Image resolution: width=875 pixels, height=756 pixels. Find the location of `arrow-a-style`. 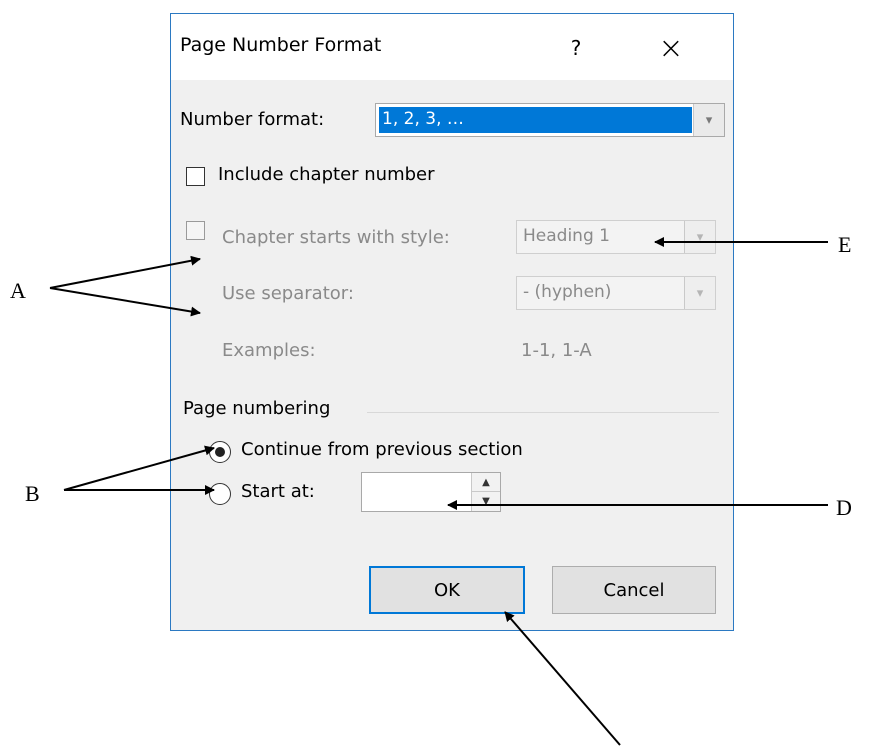

arrow-a-style is located at coordinates (125, 302).